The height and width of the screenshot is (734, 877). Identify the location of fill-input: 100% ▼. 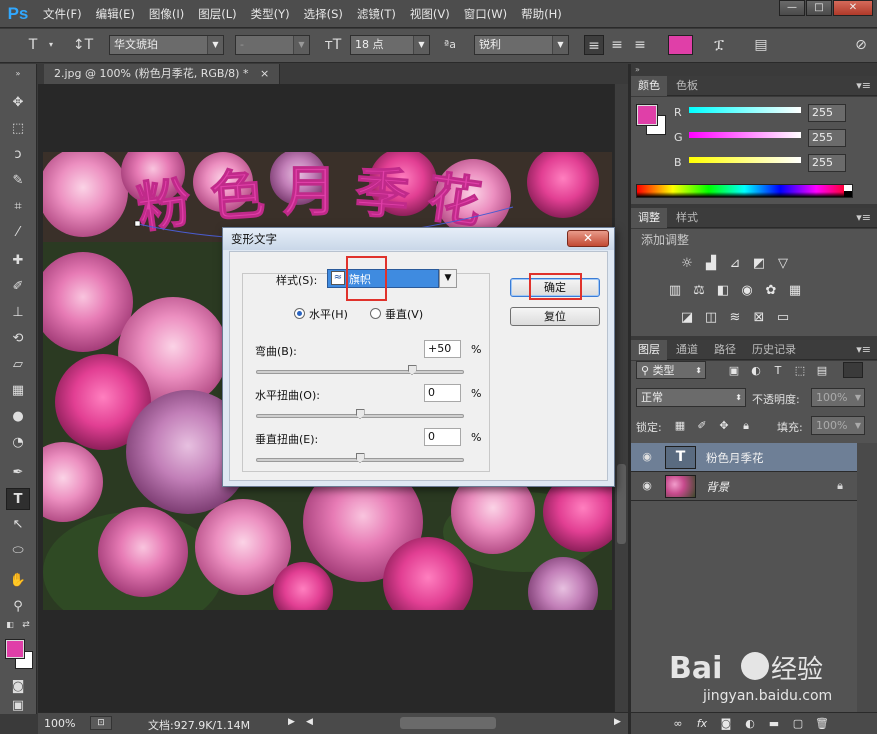
(838, 425).